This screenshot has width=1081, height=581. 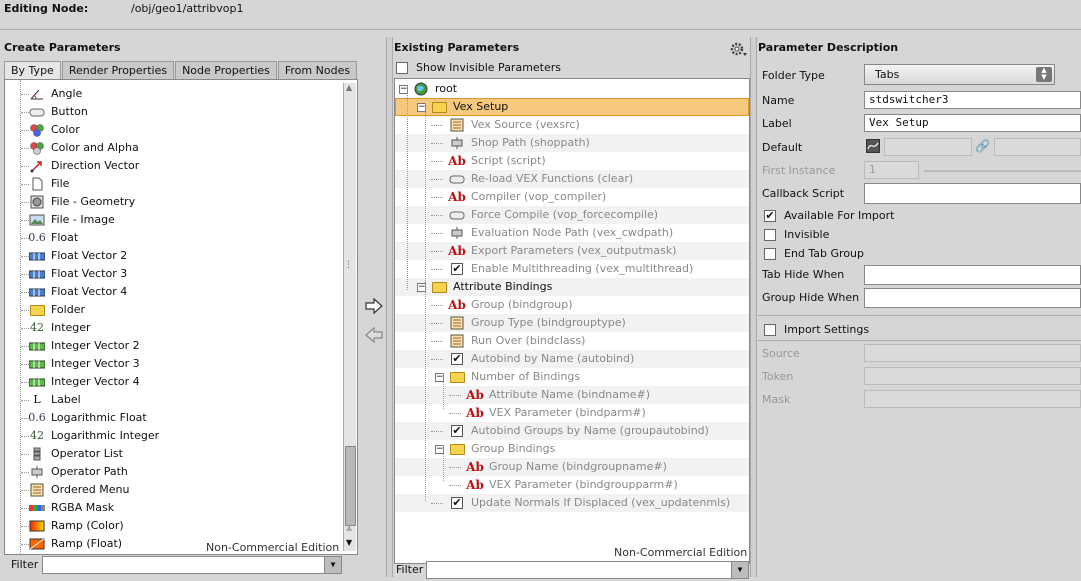 I want to click on create-list-item: Operator Path, so click(x=170, y=472).